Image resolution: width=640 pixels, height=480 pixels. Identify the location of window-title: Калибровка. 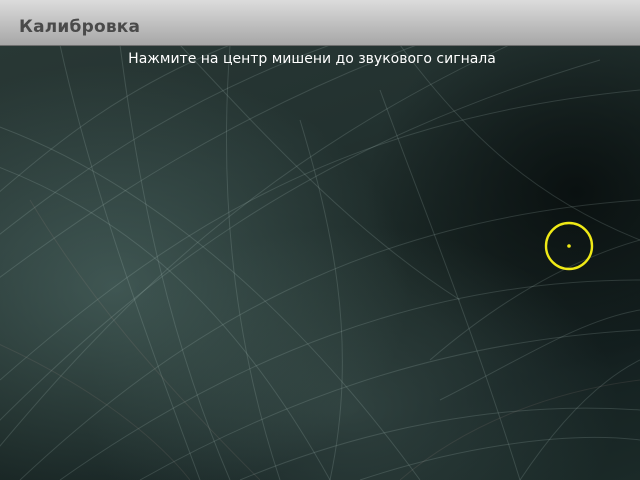
(80, 27).